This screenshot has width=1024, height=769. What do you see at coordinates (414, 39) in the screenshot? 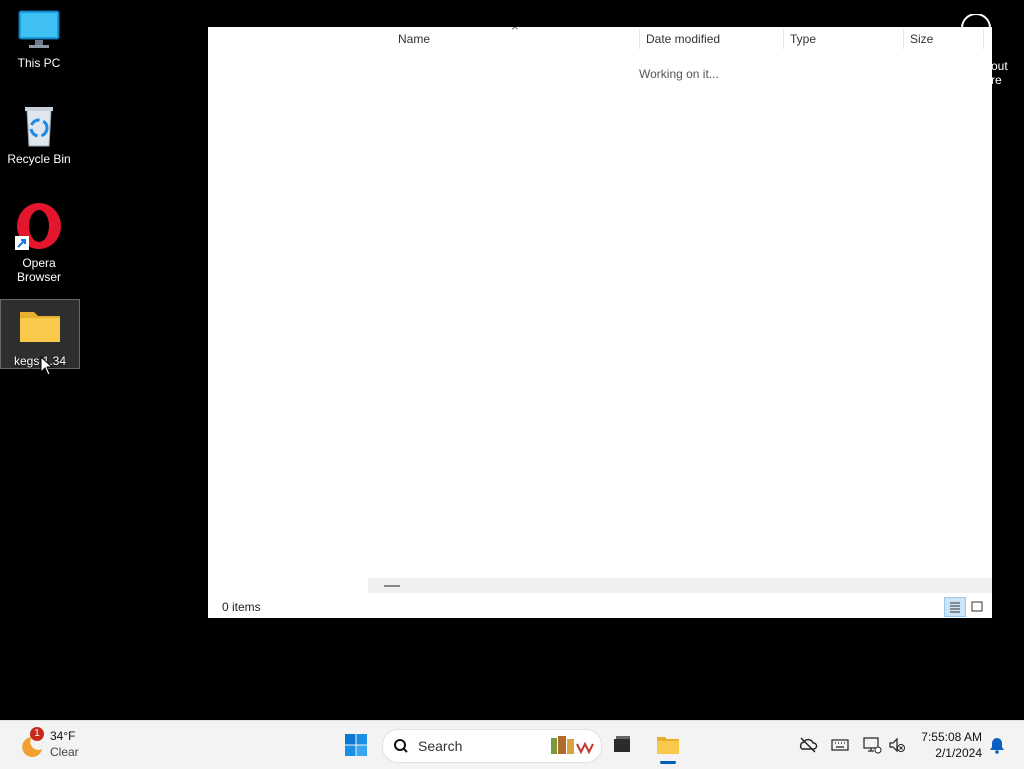
I see `column-name: Name` at bounding box center [414, 39].